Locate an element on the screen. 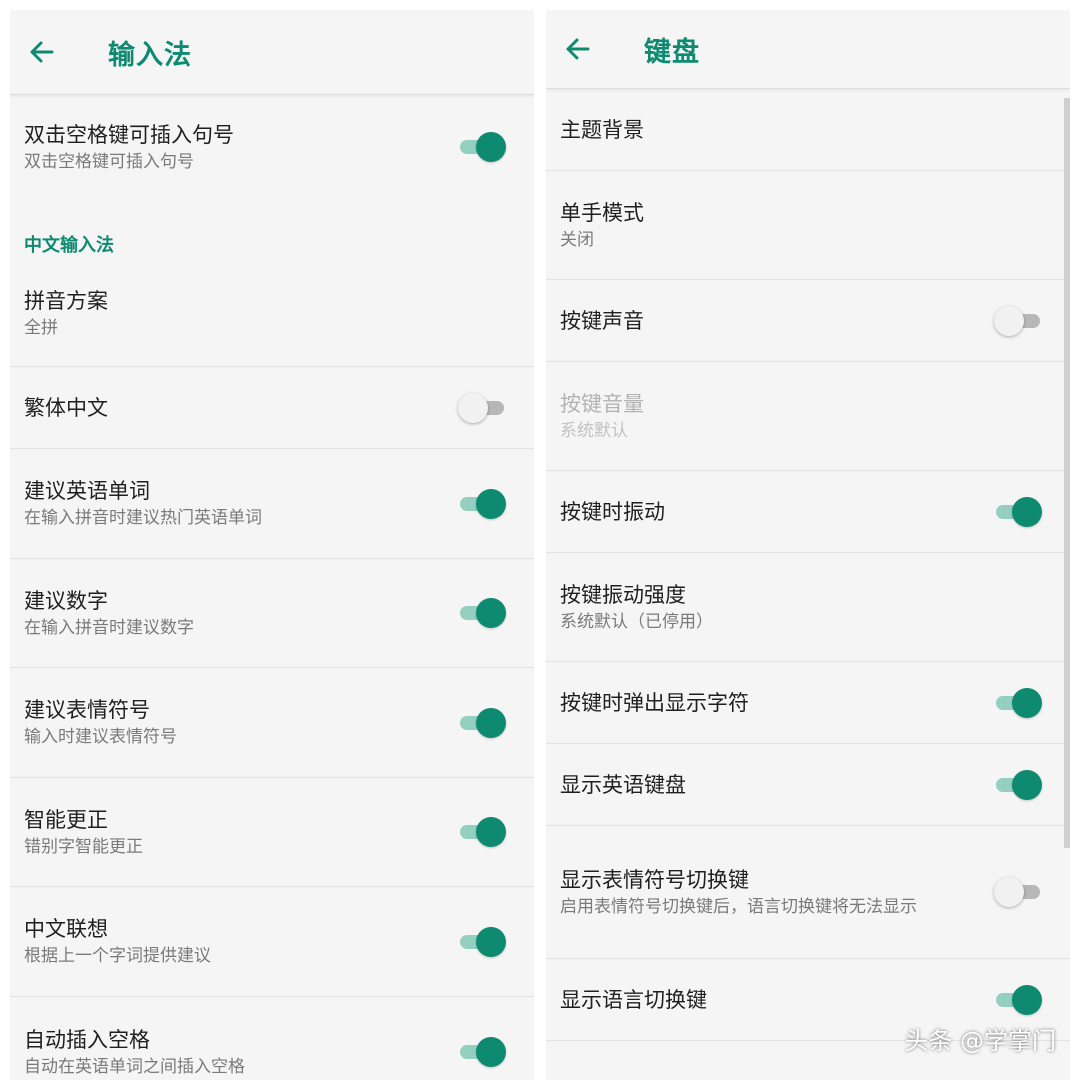  setting-auto-insert-space: 自动插入空格 自动在英语单词之间插入空格 is located at coordinates (272, 1038).